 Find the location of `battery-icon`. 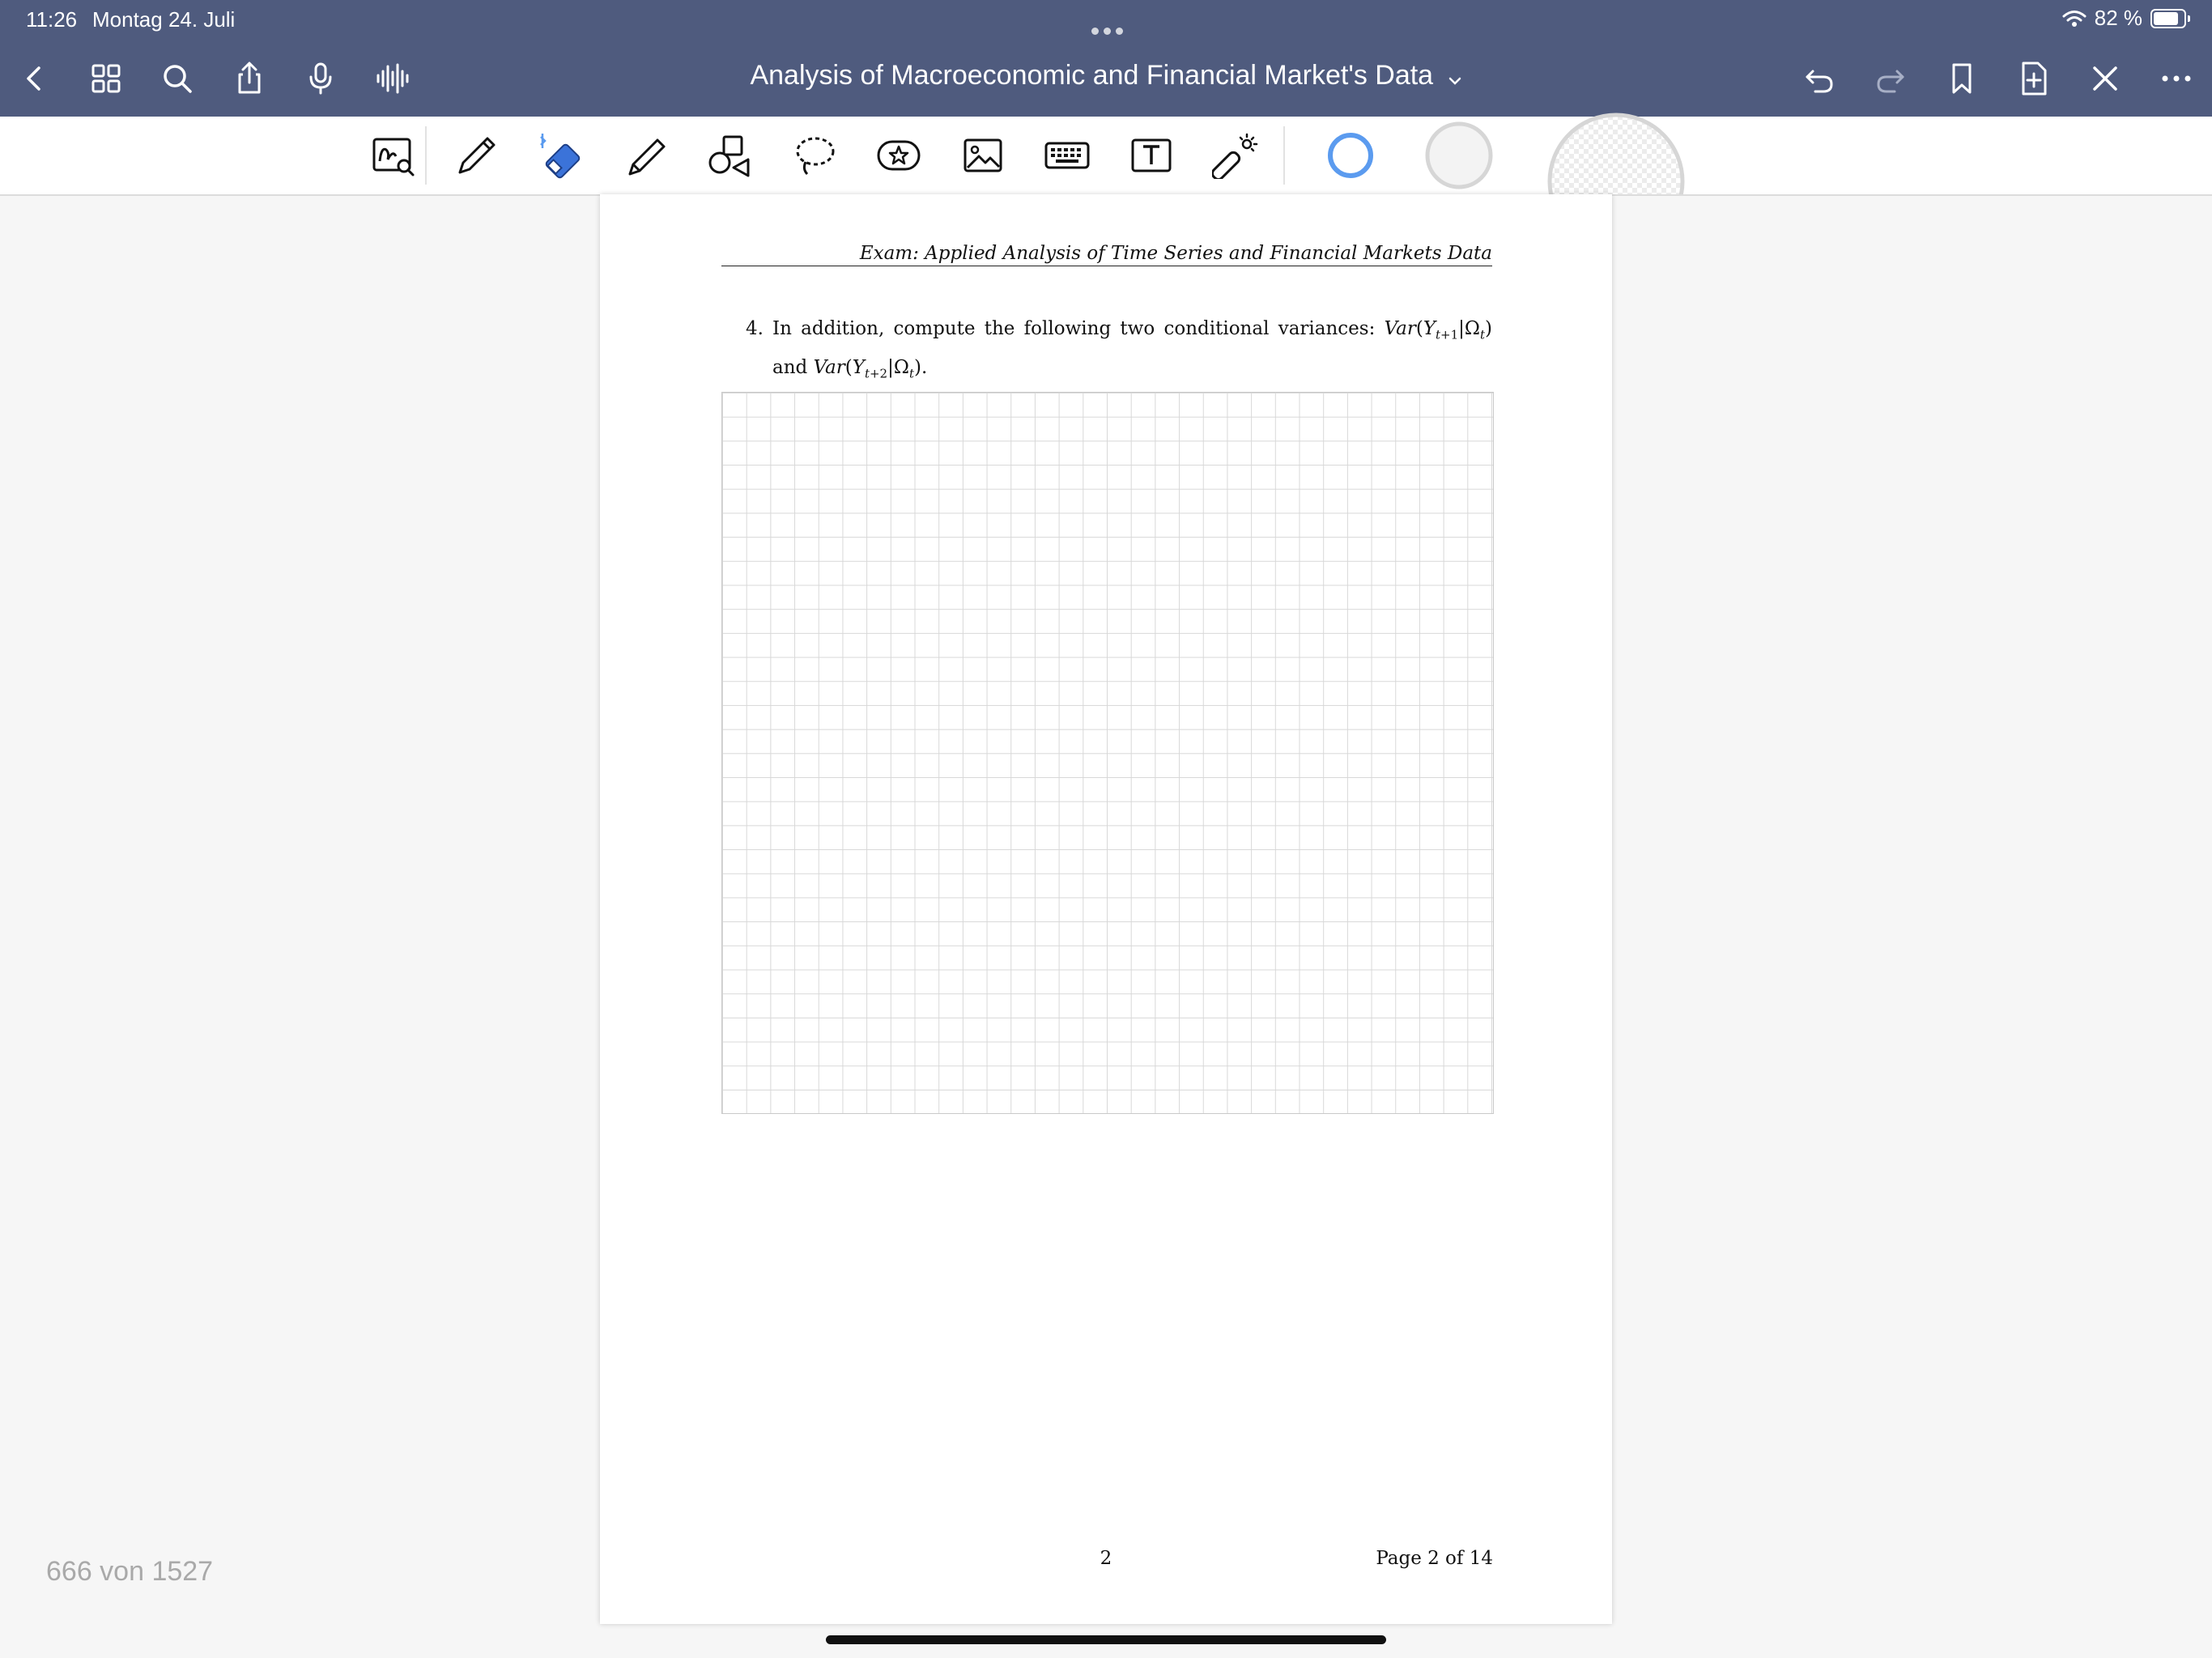

battery-icon is located at coordinates (2170, 18).